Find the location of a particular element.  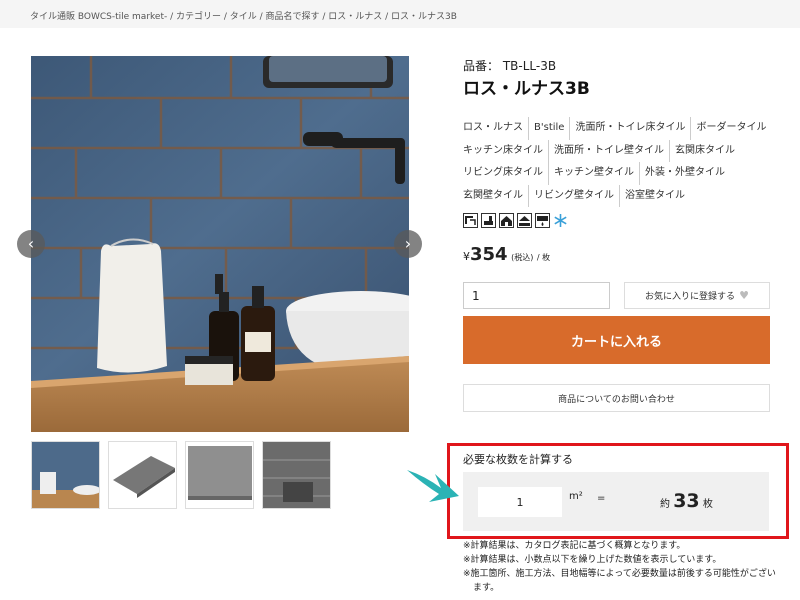

tag-item: 外装・外壁タイル is located at coordinates (684, 173).